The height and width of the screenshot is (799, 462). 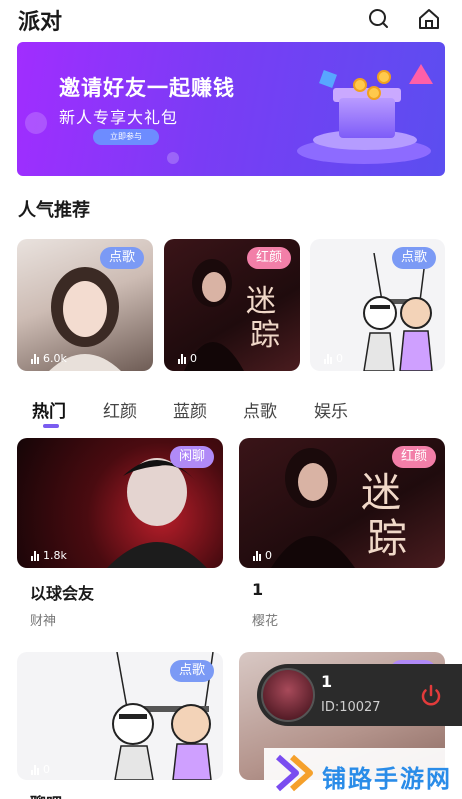 I want to click on room-card: 闲聊 1.8k, so click(x=120, y=503).